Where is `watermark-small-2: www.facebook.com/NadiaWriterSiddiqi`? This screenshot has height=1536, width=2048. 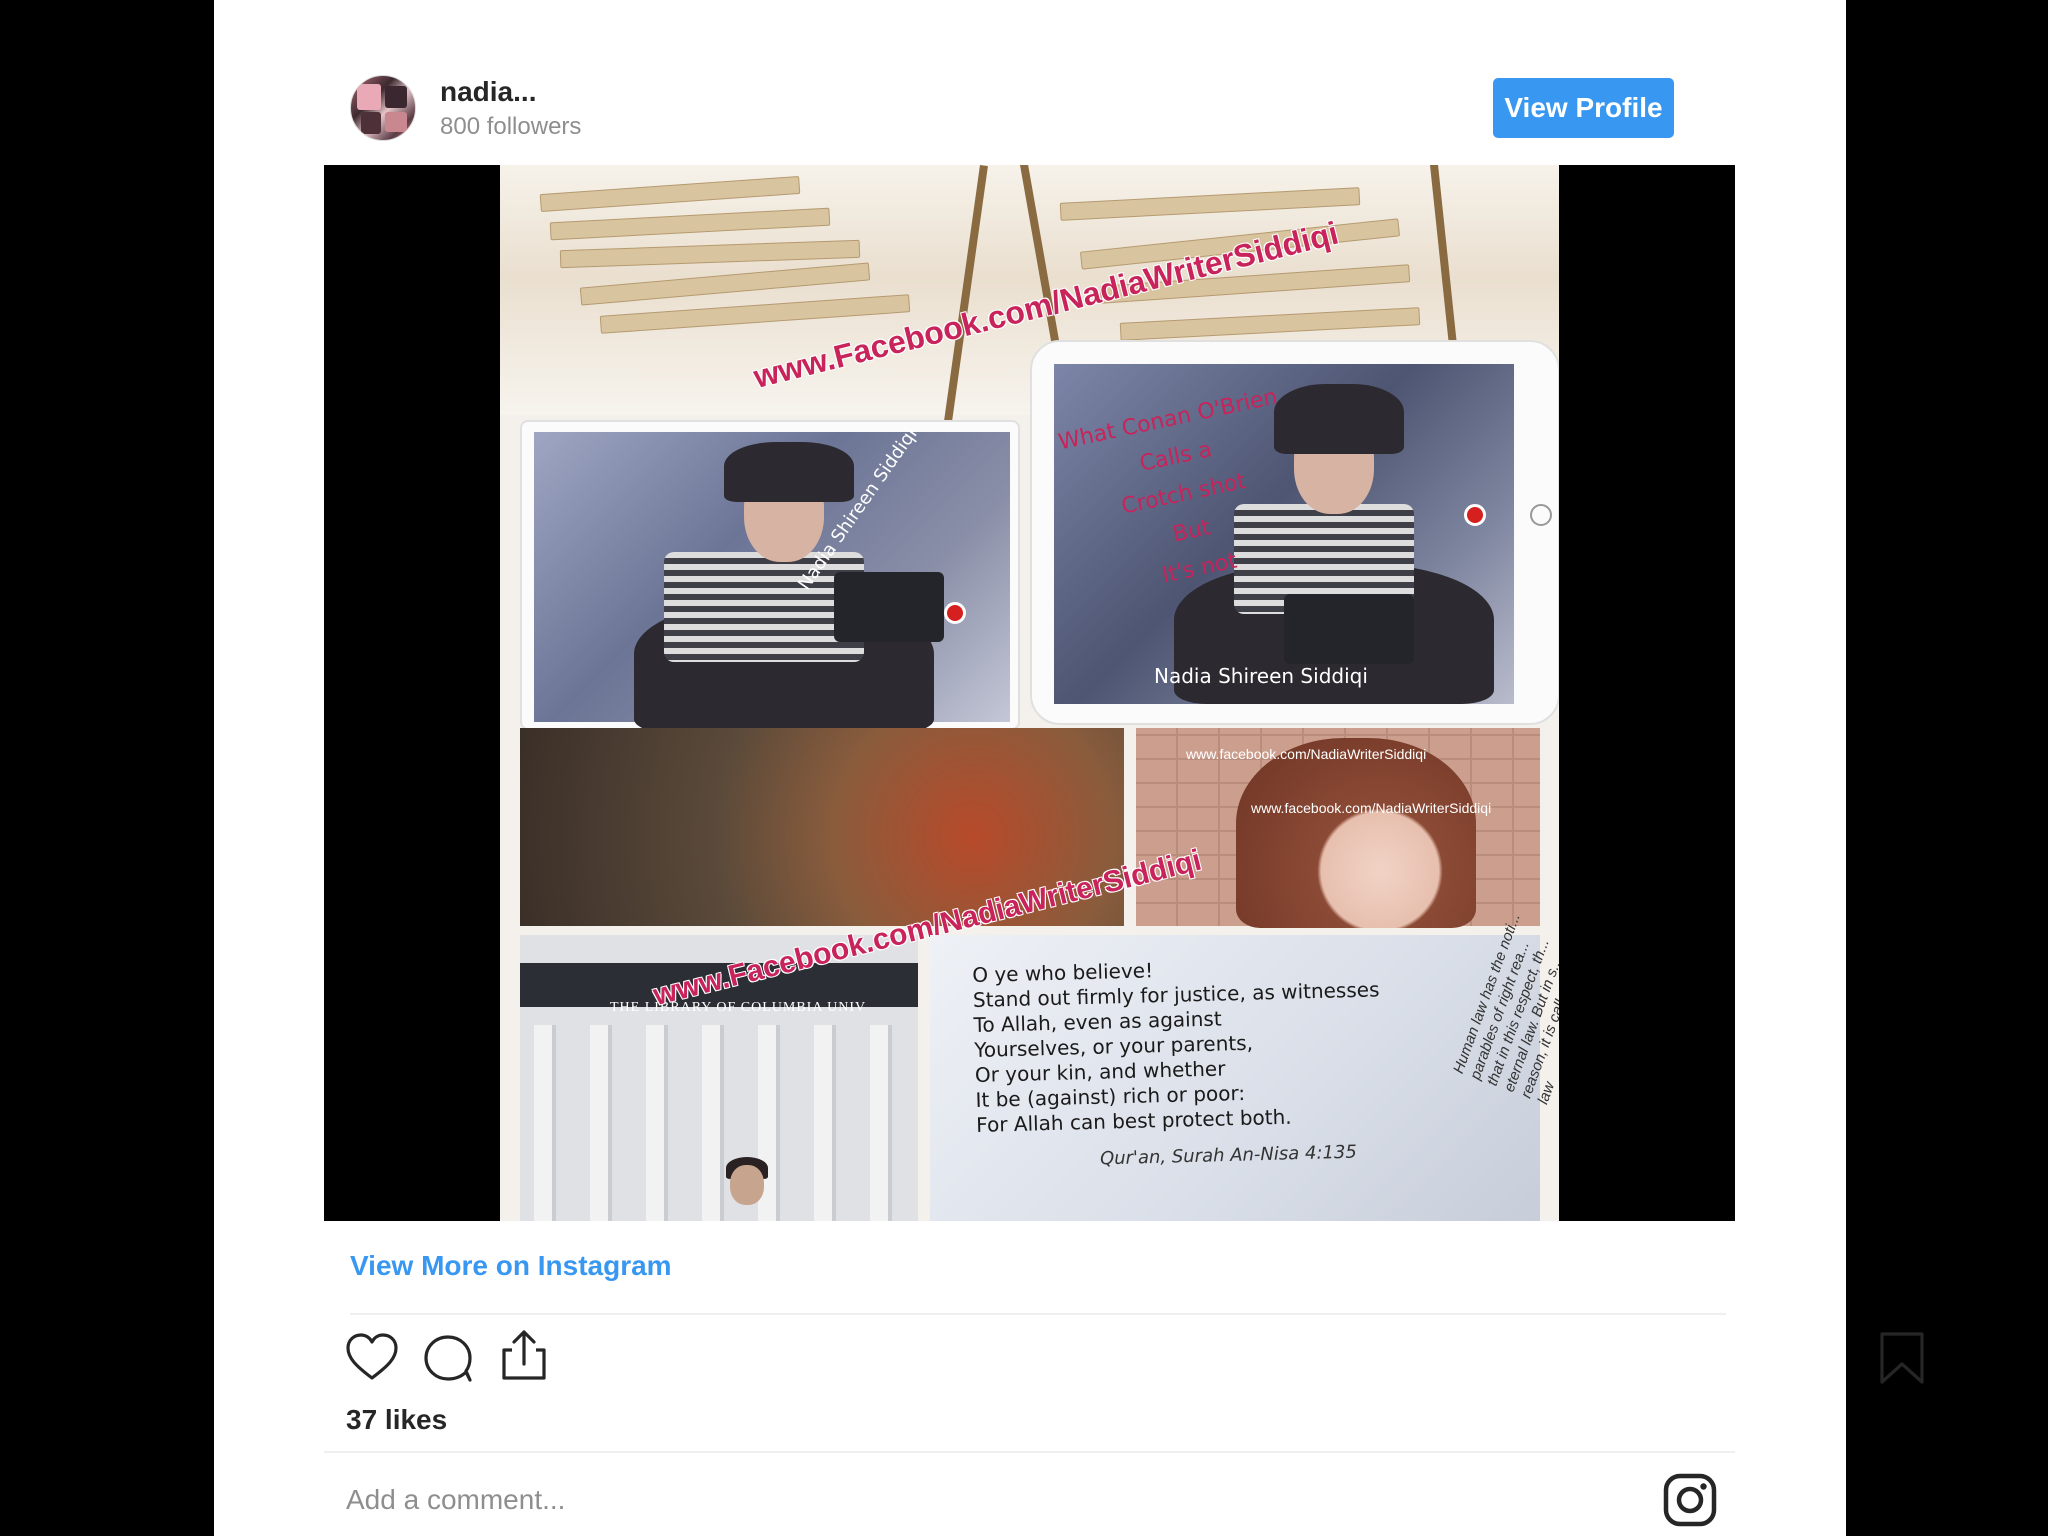 watermark-small-2: www.facebook.com/NadiaWriterSiddiqi is located at coordinates (1371, 808).